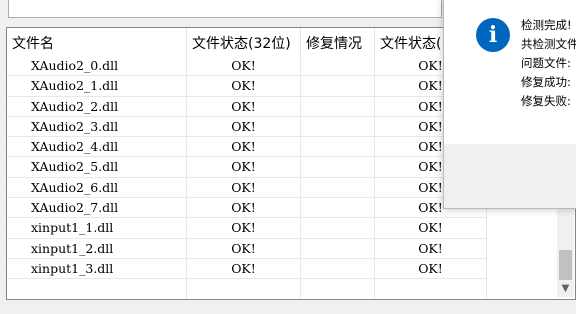  What do you see at coordinates (97, 86) in the screenshot?
I see `cell-filename: XAudio2_1.dll` at bounding box center [97, 86].